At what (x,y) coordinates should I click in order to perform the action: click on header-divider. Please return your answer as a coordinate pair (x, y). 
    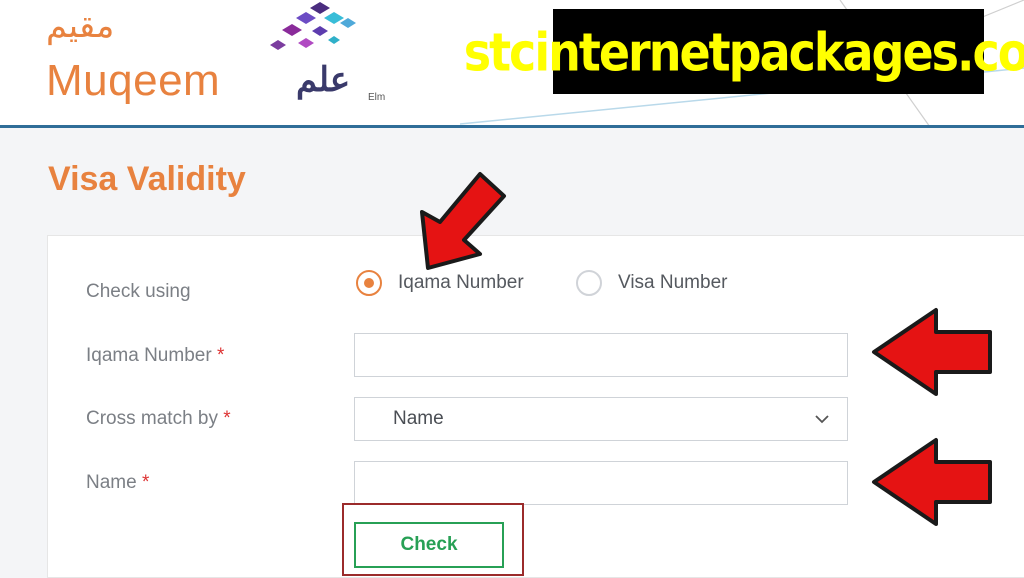
    Looking at the image, I should click on (512, 126).